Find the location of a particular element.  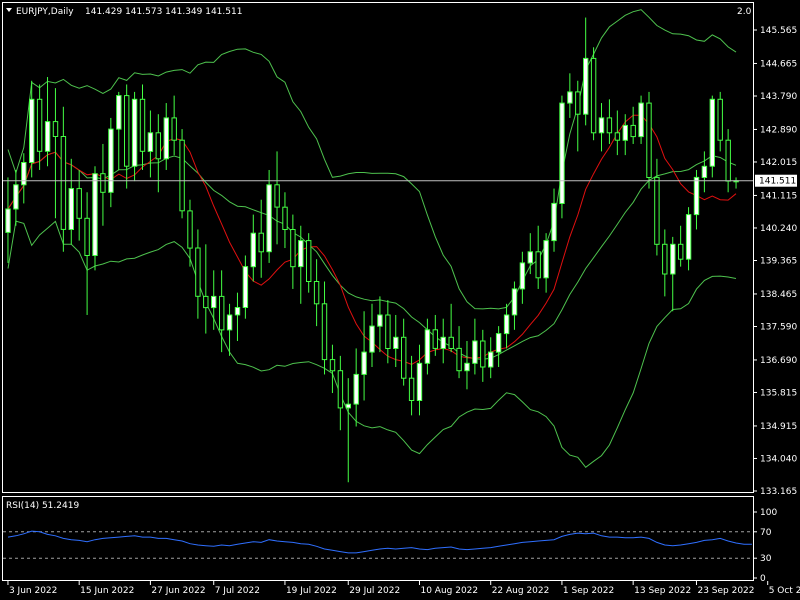

rsi-indicator is located at coordinates (378, 544).